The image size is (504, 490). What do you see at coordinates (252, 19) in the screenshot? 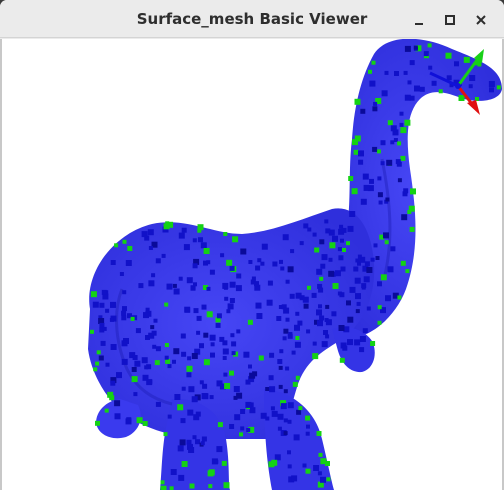
I see `title-bar: Surface_mesh Basic Viewer` at bounding box center [252, 19].